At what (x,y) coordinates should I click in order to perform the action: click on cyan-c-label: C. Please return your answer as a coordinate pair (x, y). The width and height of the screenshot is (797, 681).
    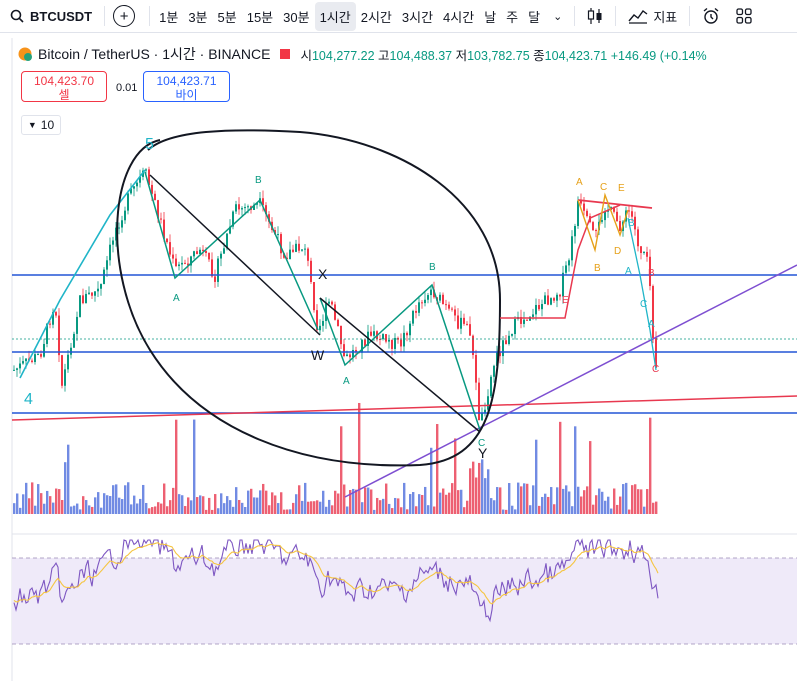
    Looking at the image, I should click on (643, 304).